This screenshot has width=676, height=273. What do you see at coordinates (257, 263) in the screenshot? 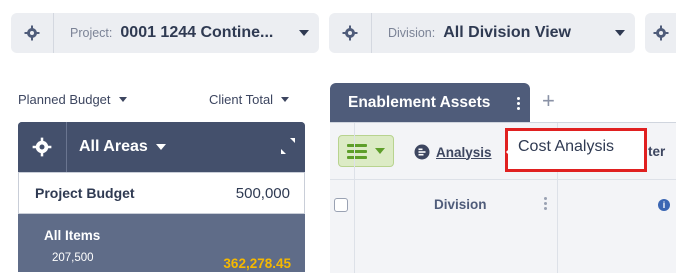
I see `all-items-total: 362,278.45` at bounding box center [257, 263].